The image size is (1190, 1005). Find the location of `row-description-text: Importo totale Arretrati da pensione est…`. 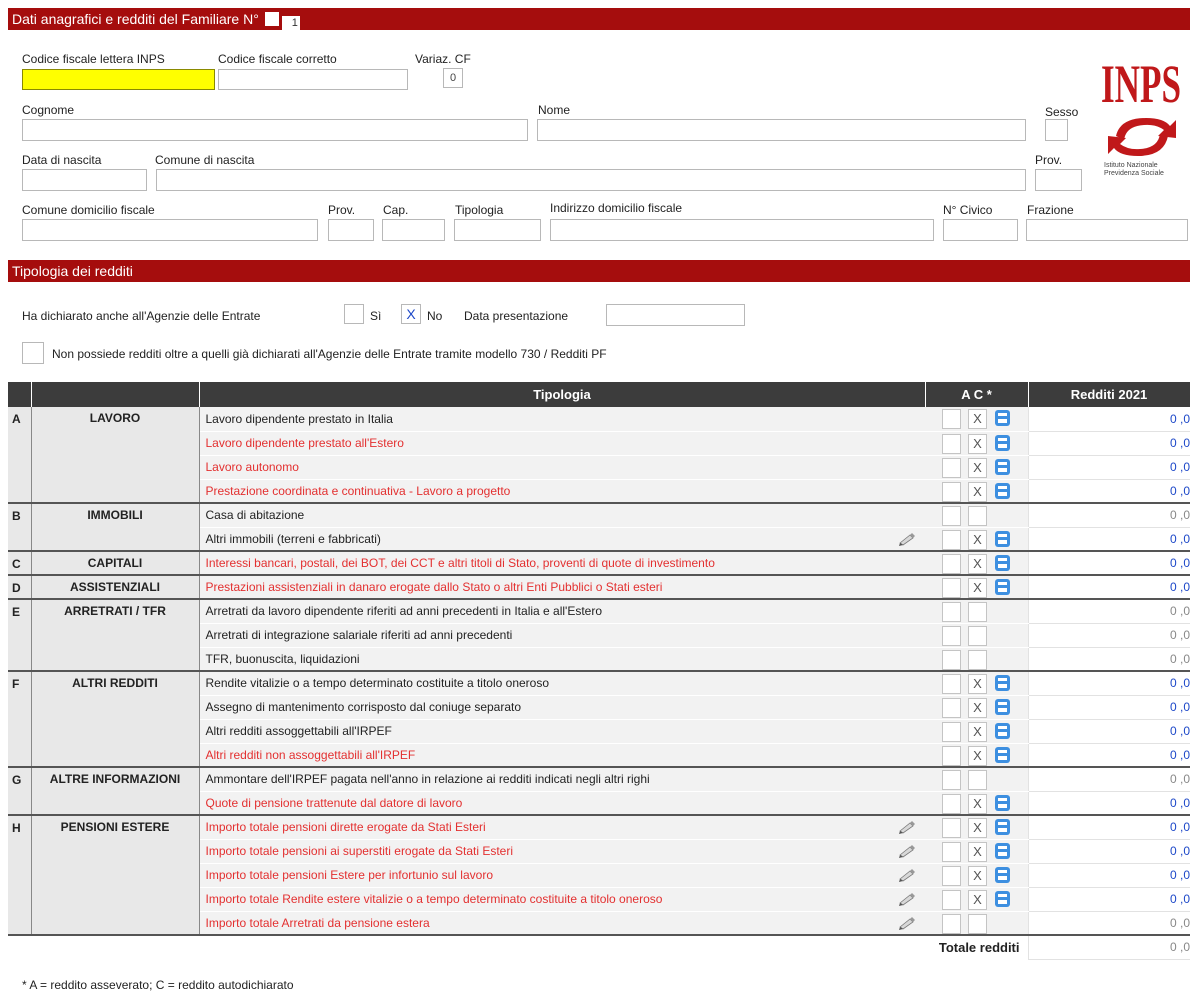

row-description-text: Importo totale Arretrati da pensione est… is located at coordinates (318, 923).